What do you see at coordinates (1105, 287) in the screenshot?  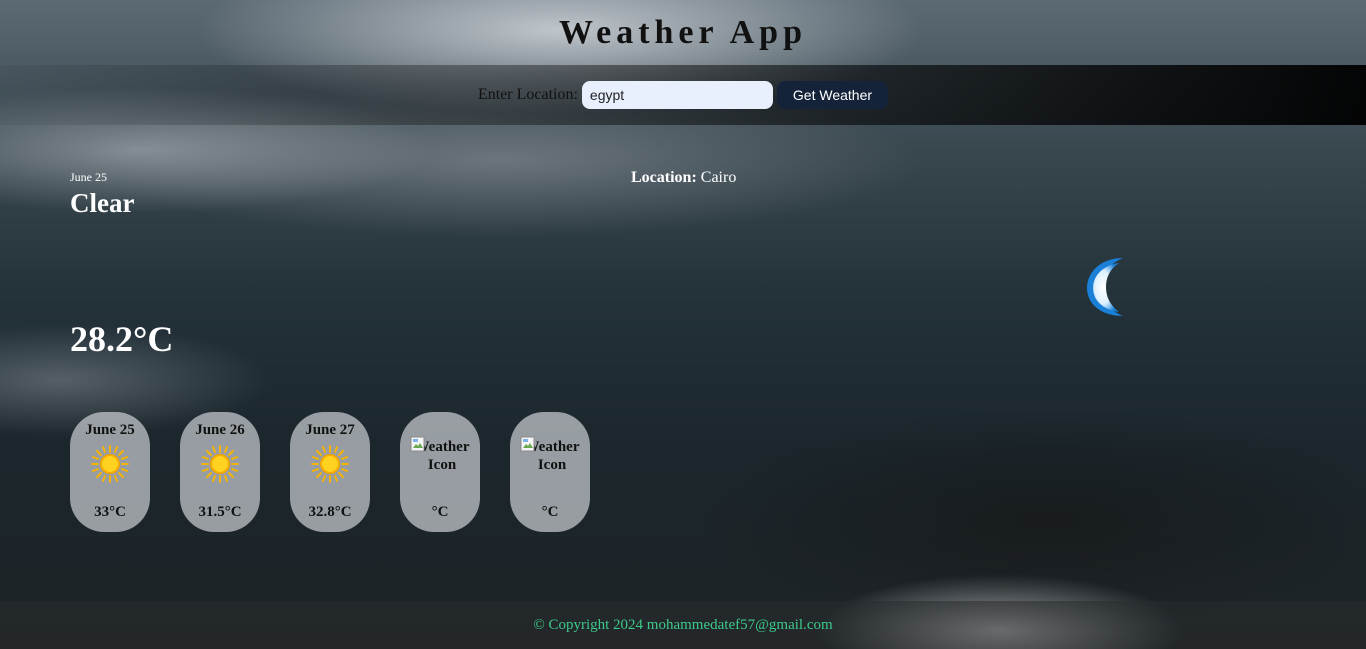 I see `moon-icon` at bounding box center [1105, 287].